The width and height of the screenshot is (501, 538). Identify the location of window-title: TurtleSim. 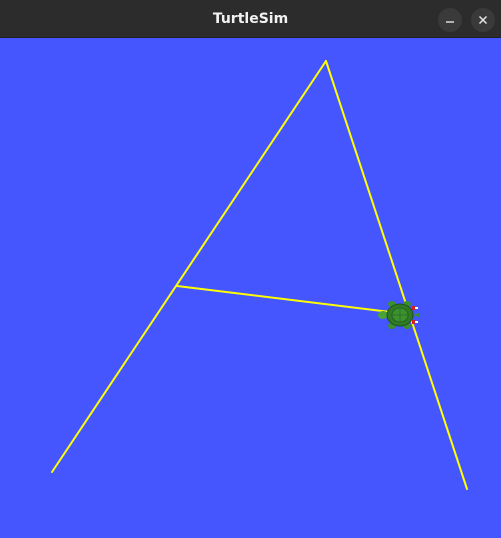
(250, 19).